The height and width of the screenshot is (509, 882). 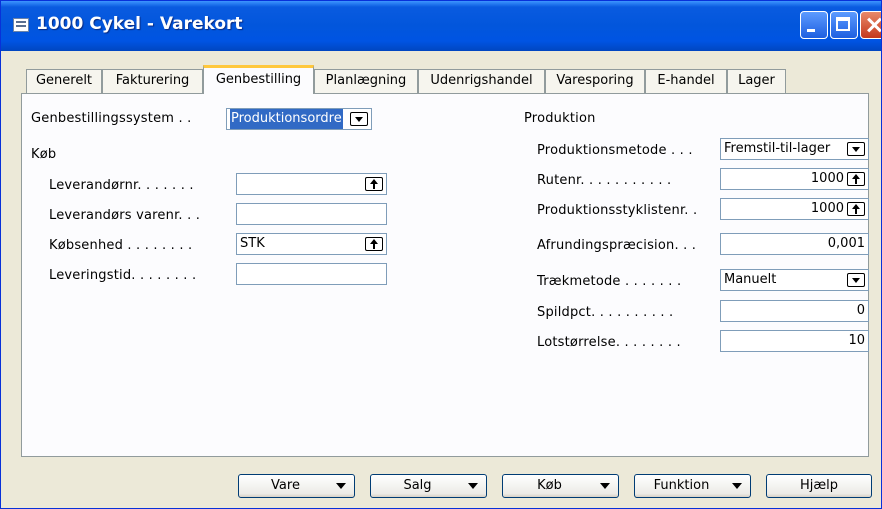 What do you see at coordinates (111, 118) in the screenshot?
I see `reorder-system-label: Genbestillingssystem . .` at bounding box center [111, 118].